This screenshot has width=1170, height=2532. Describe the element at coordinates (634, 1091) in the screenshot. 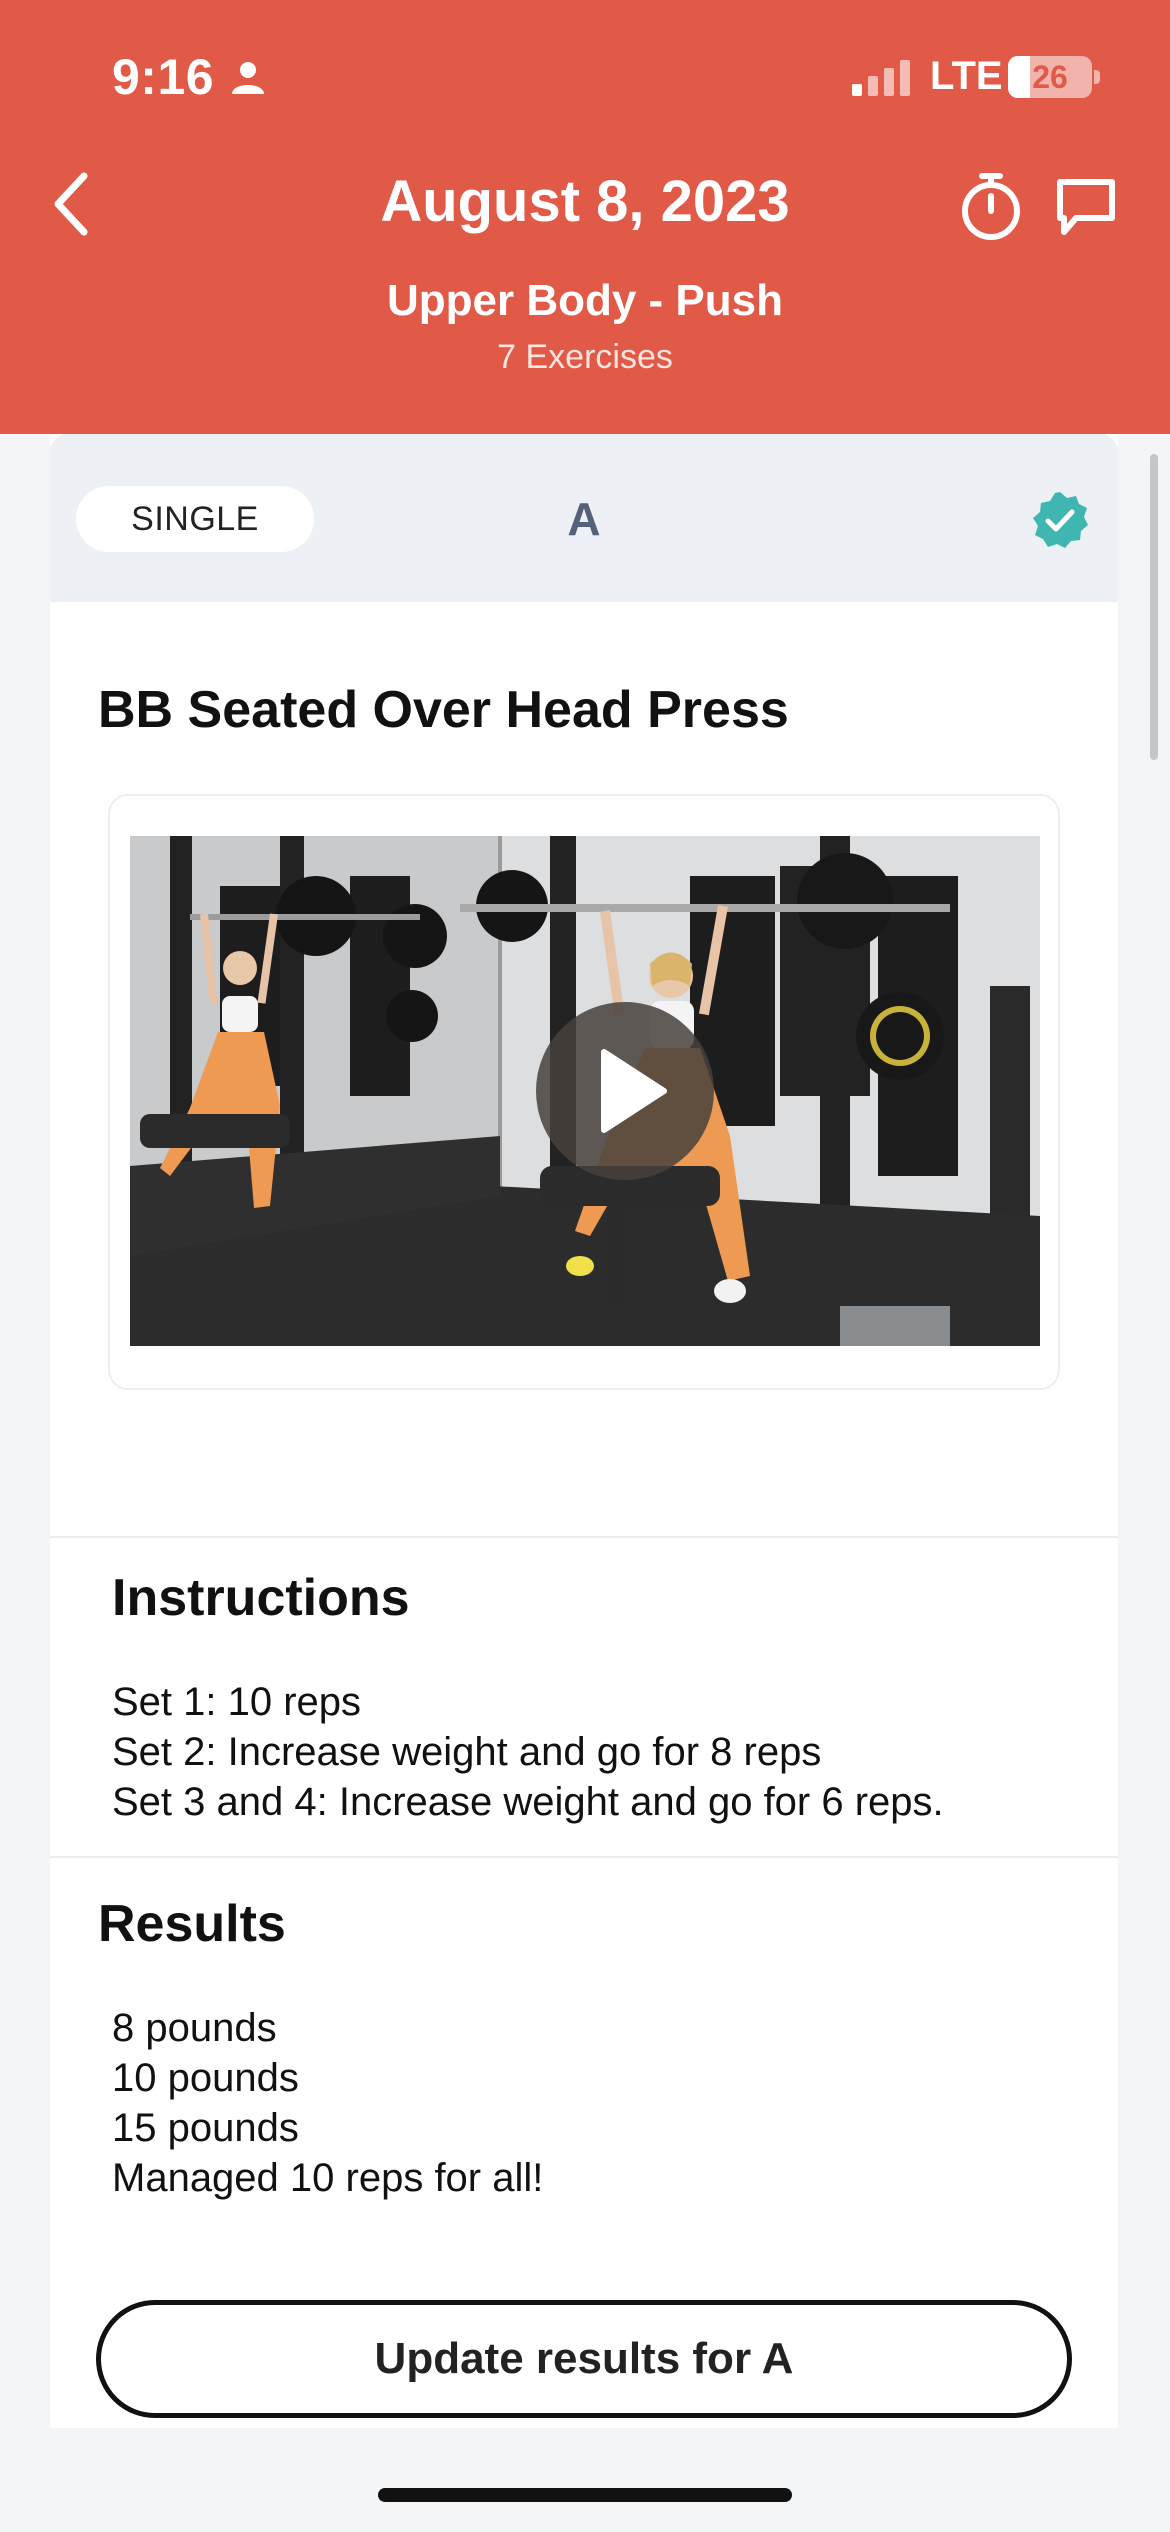

I see `play-icon` at that location.